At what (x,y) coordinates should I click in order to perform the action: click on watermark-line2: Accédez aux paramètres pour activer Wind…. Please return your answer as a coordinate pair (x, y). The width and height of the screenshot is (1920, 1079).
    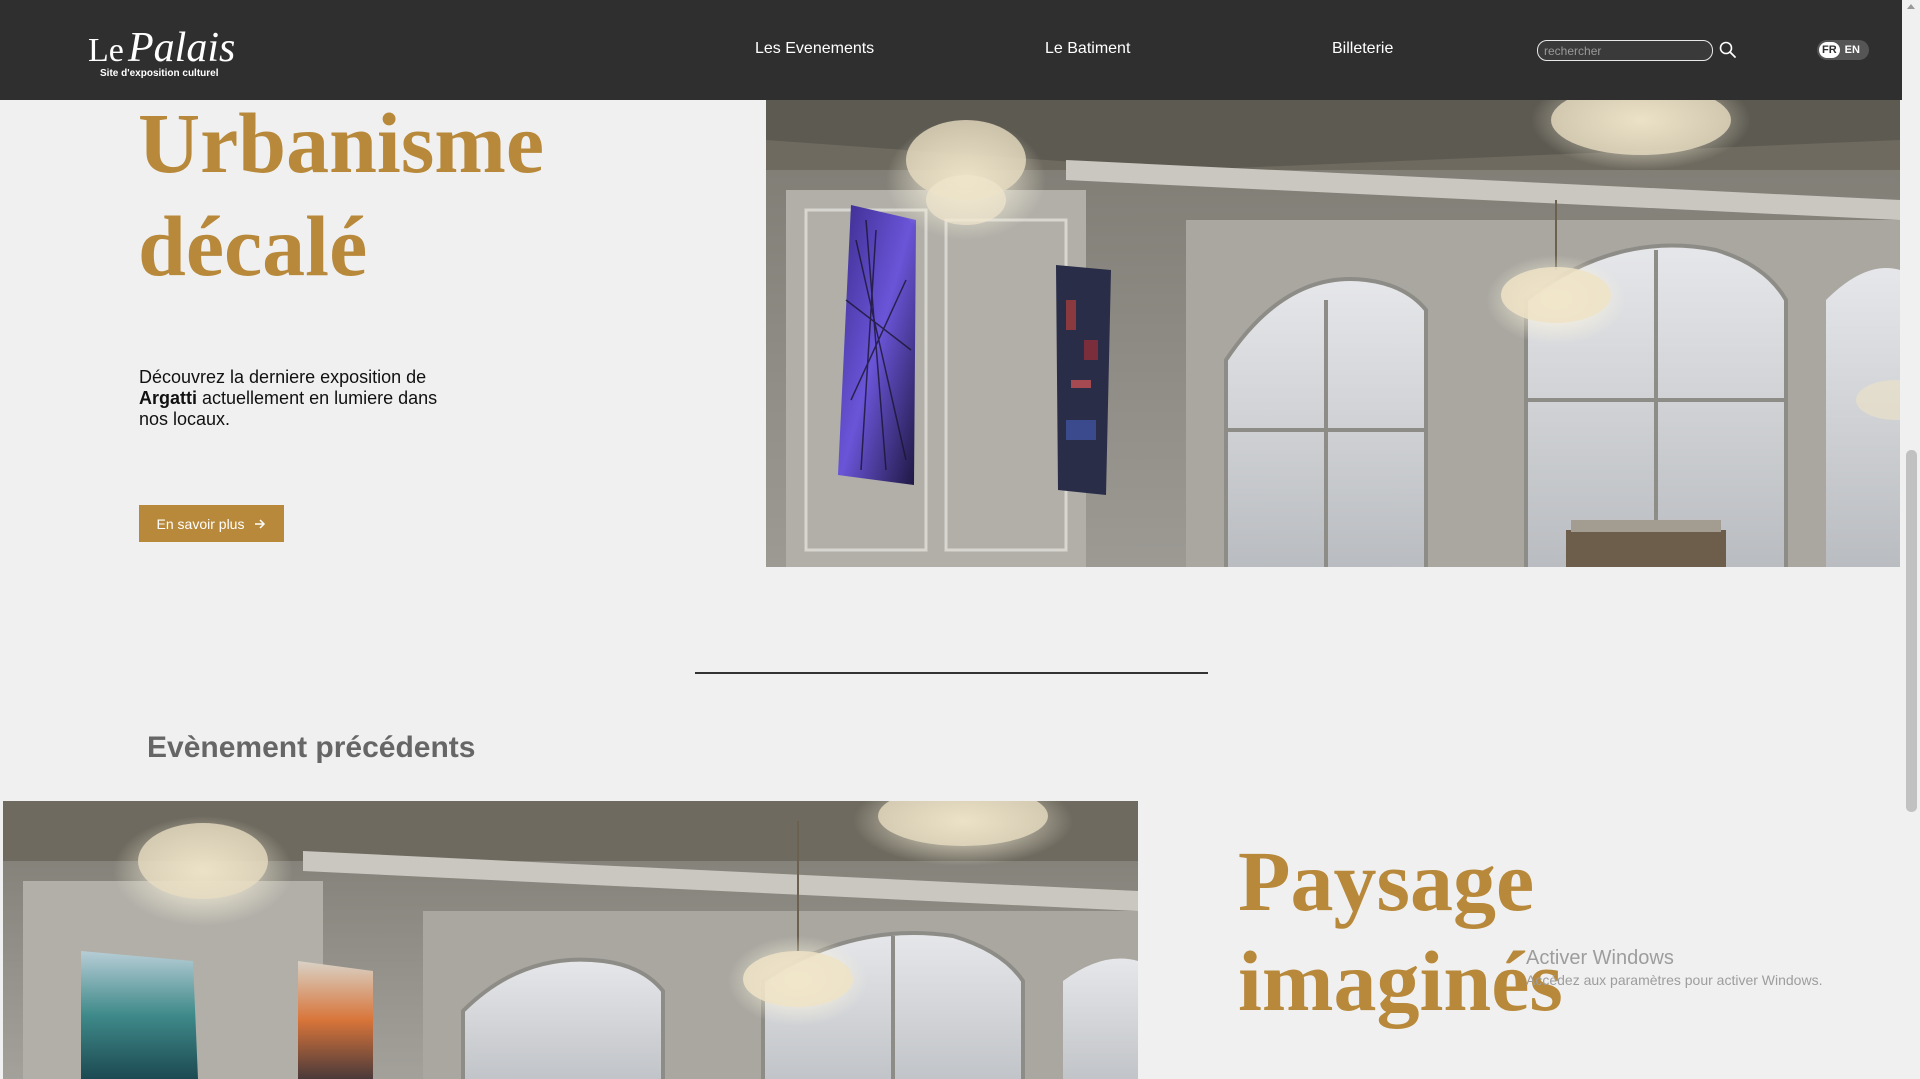
    Looking at the image, I should click on (1674, 980).